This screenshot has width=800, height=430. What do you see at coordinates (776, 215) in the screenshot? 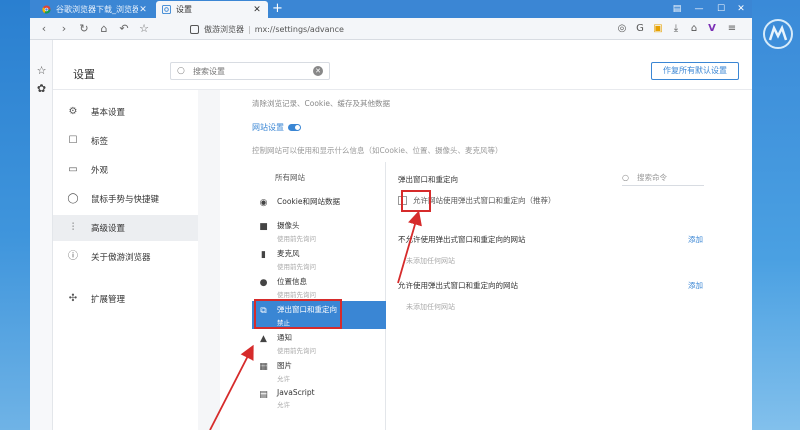
I see `desktop-background` at bounding box center [776, 215].